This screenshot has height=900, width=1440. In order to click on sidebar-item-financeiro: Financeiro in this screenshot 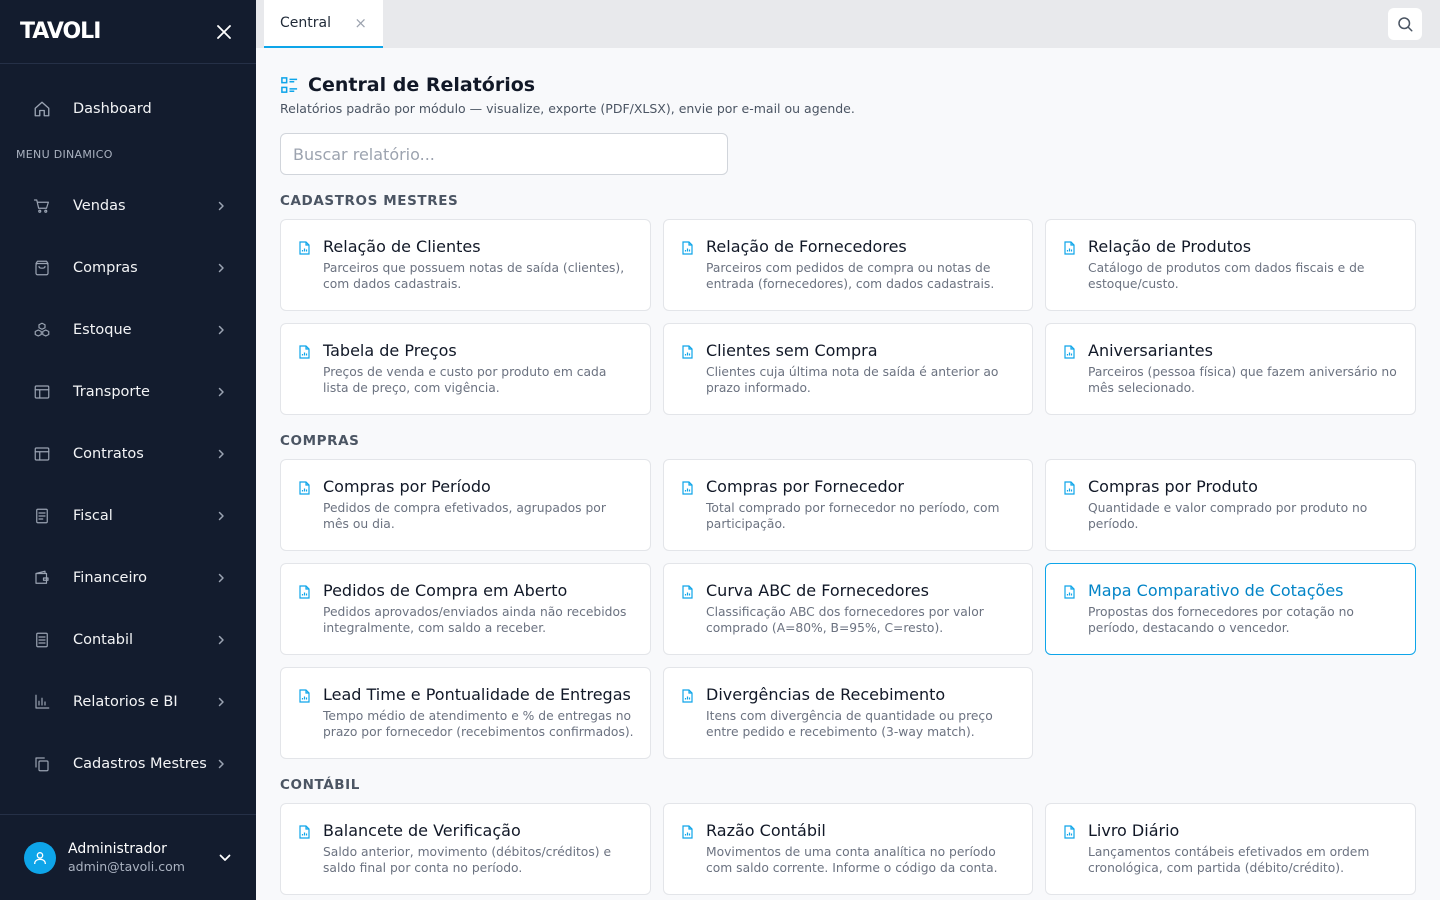, I will do `click(128, 578)`.